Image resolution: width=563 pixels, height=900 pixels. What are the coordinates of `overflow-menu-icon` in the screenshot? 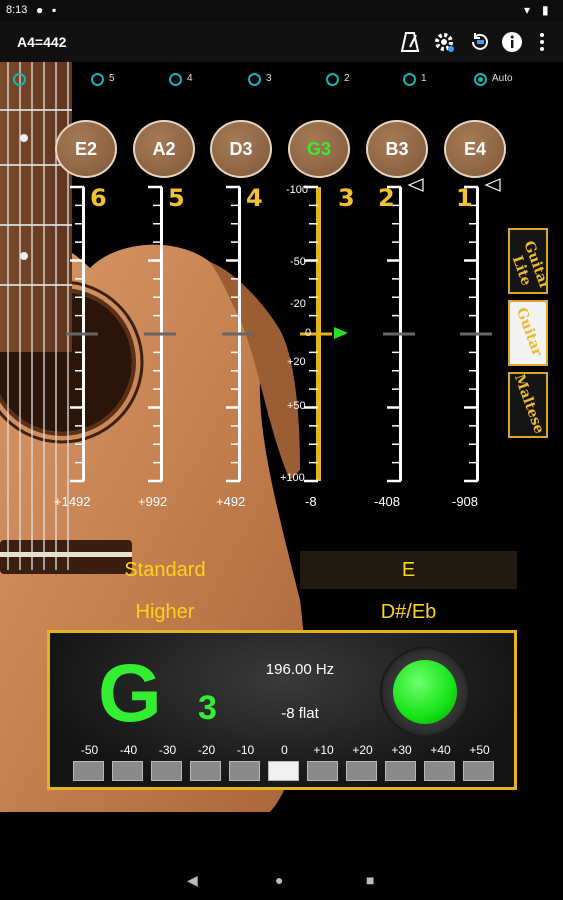 It's located at (542, 42).